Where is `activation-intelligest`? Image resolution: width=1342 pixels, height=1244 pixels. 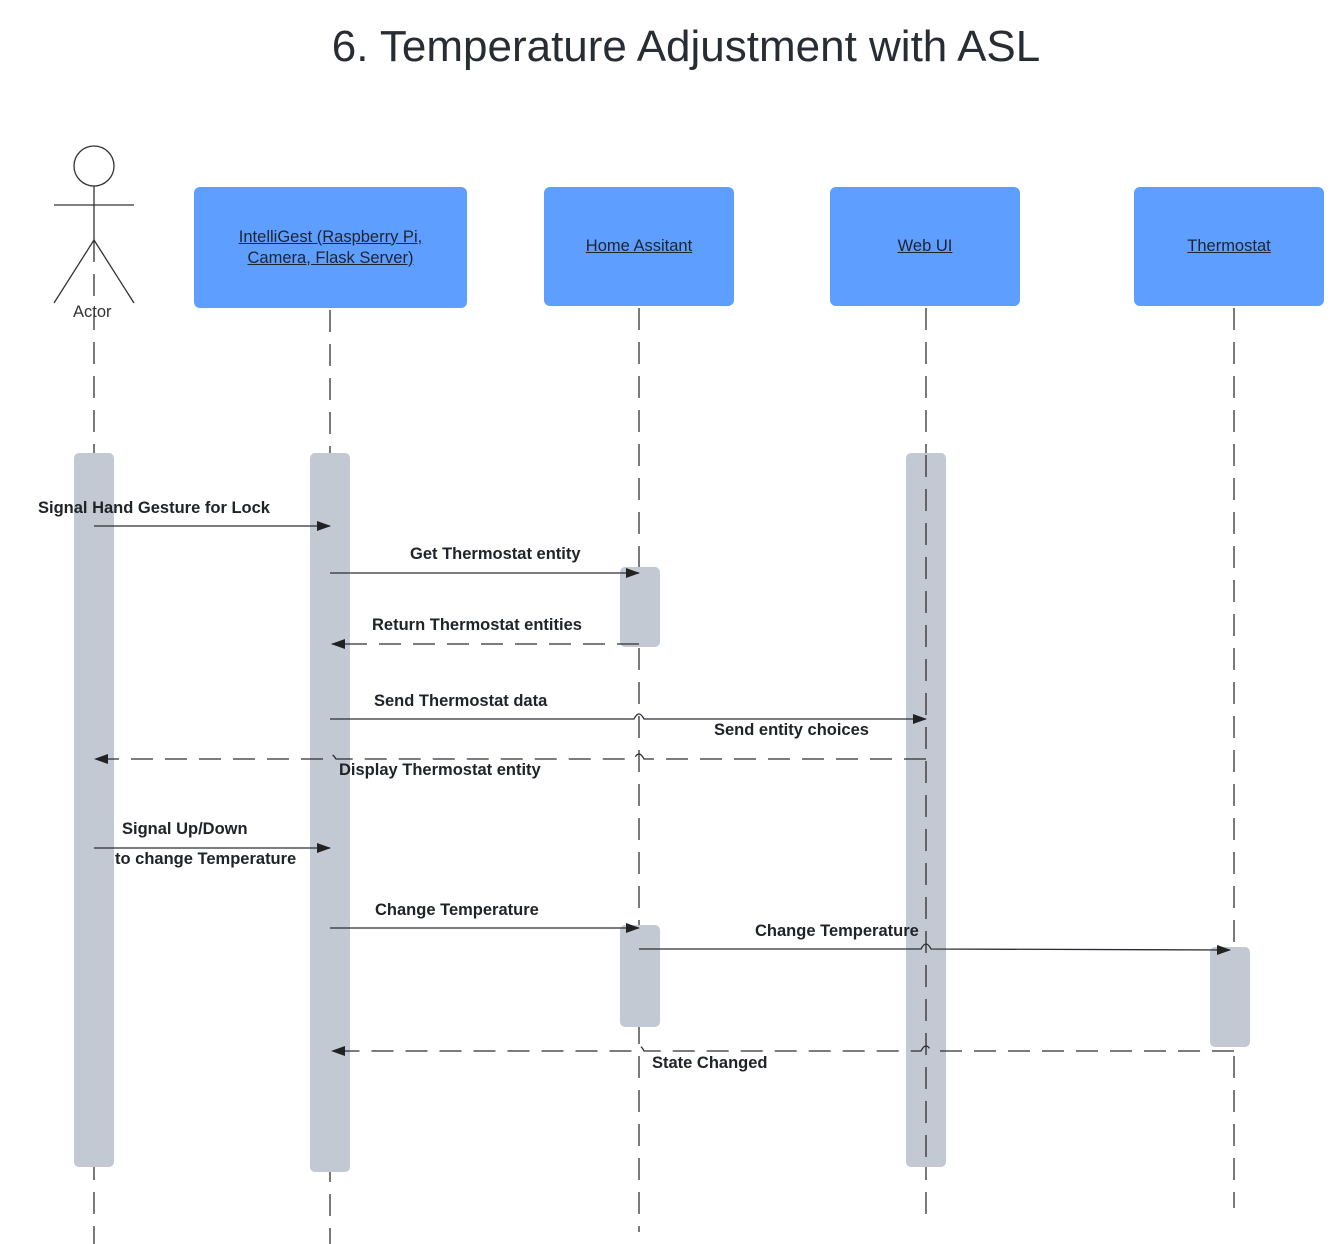 activation-intelligest is located at coordinates (330, 812).